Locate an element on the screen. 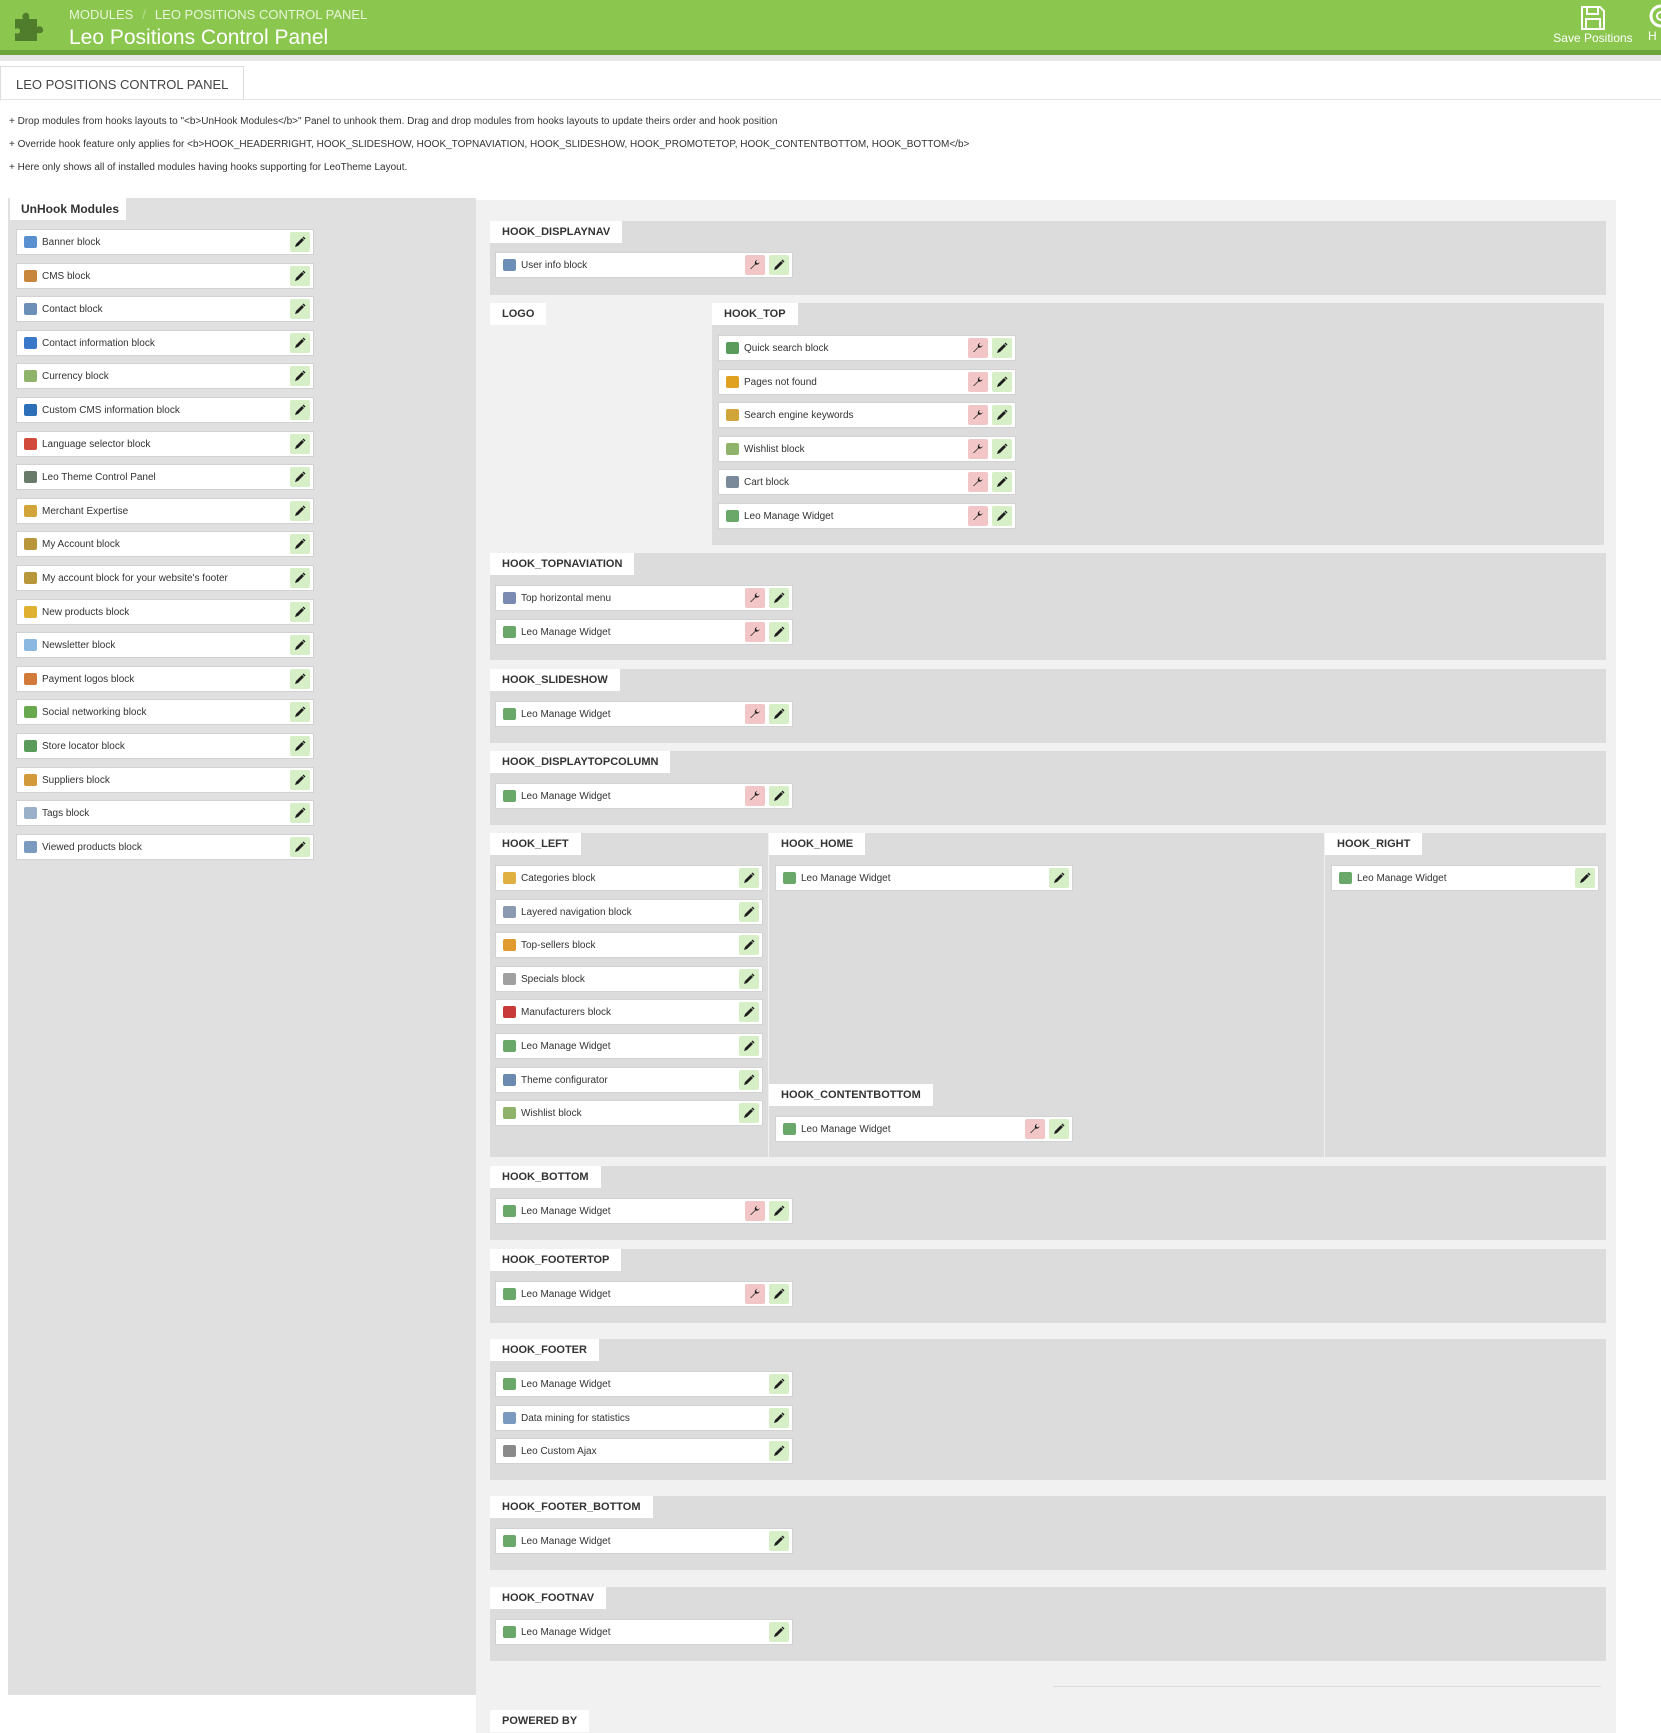 The image size is (1661, 1733). module-item: My Account block is located at coordinates (165, 544).